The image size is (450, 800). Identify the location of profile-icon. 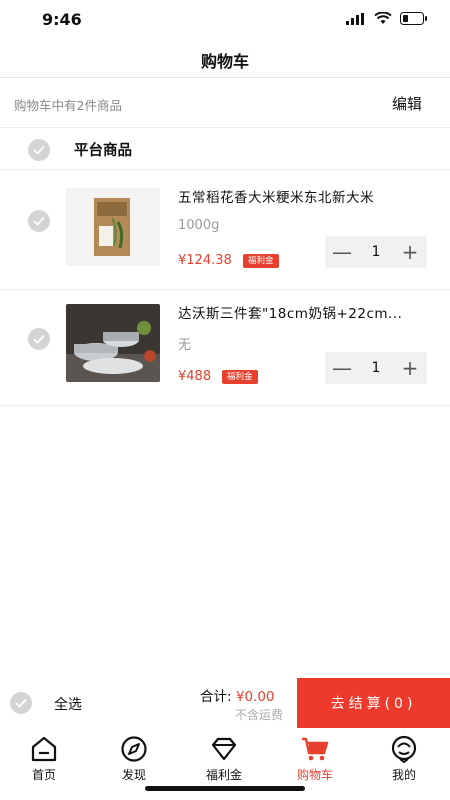
(404, 749).